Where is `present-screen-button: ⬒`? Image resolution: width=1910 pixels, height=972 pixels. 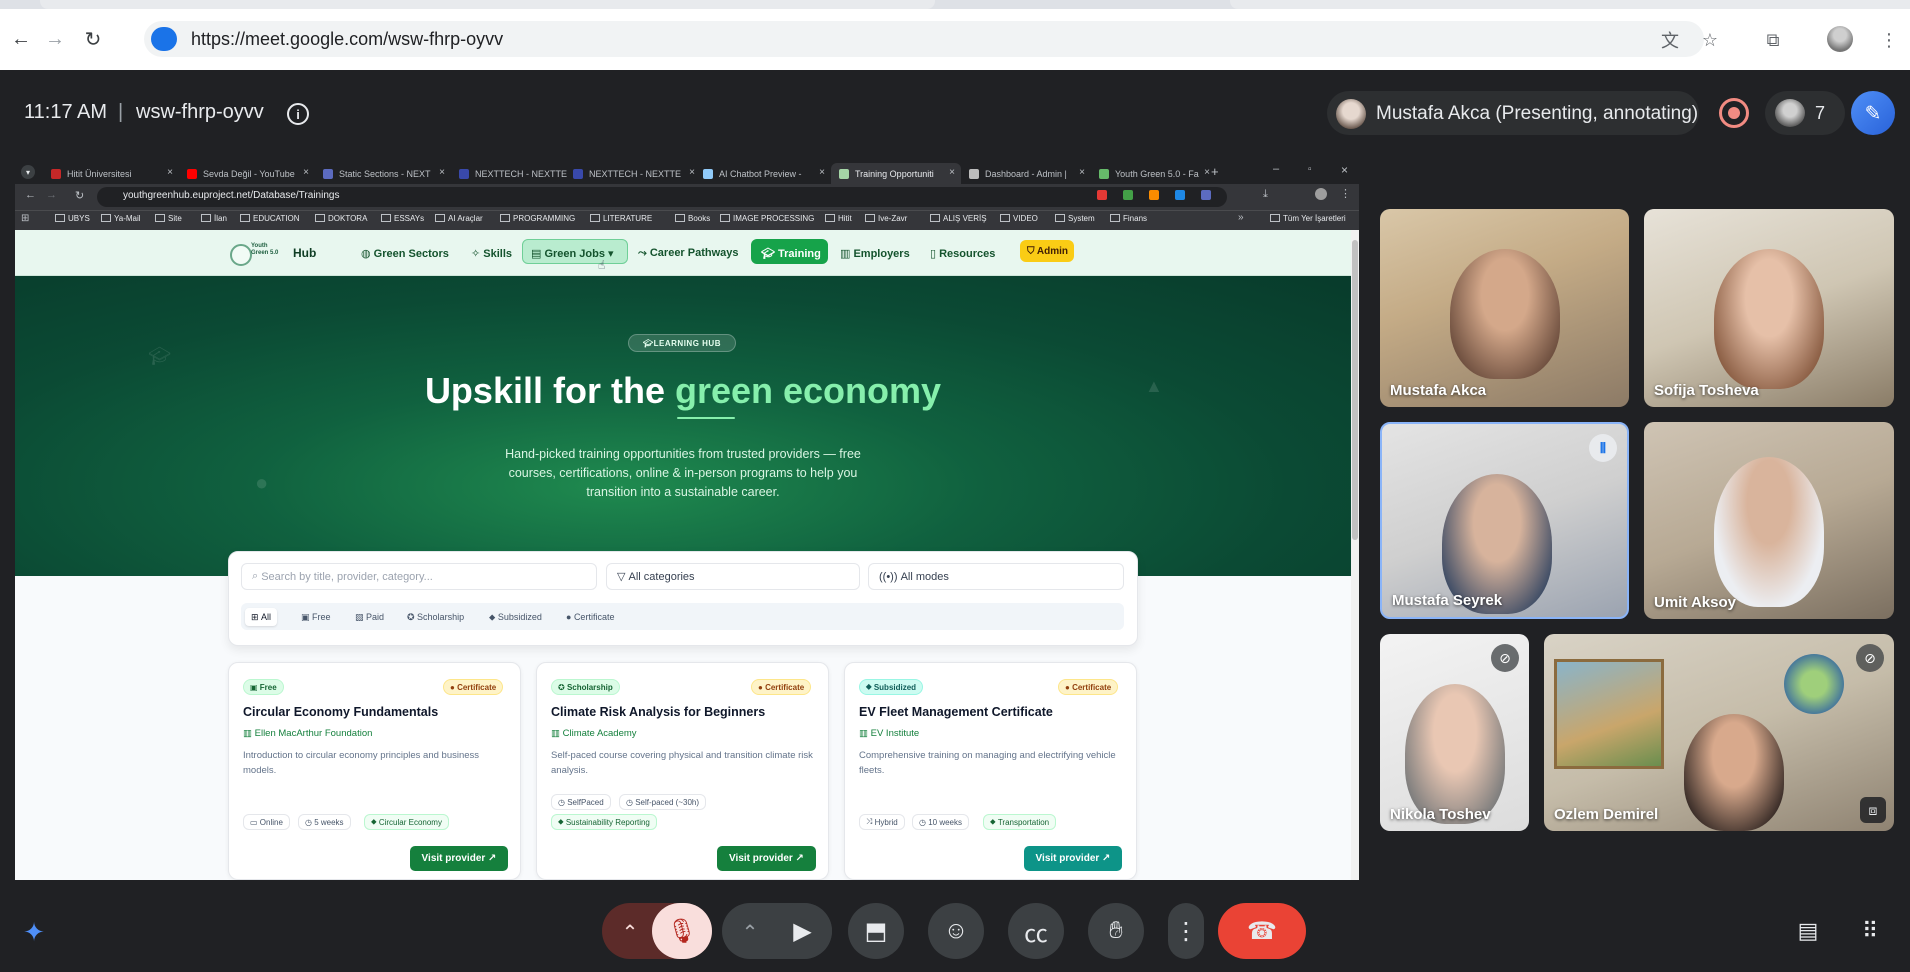
present-screen-button: ⬒ is located at coordinates (876, 931).